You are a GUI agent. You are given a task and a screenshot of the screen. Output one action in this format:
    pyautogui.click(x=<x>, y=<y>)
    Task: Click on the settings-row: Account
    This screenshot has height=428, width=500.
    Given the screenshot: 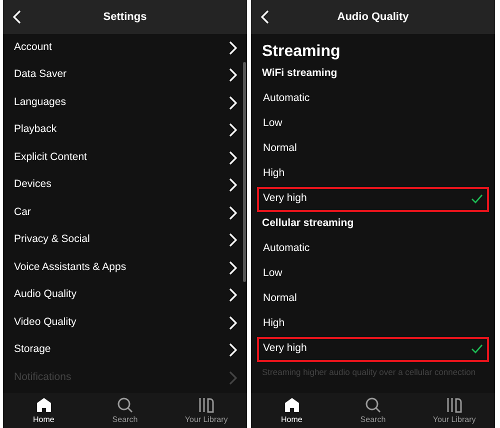 What is the action you would take?
    pyautogui.click(x=125, y=48)
    